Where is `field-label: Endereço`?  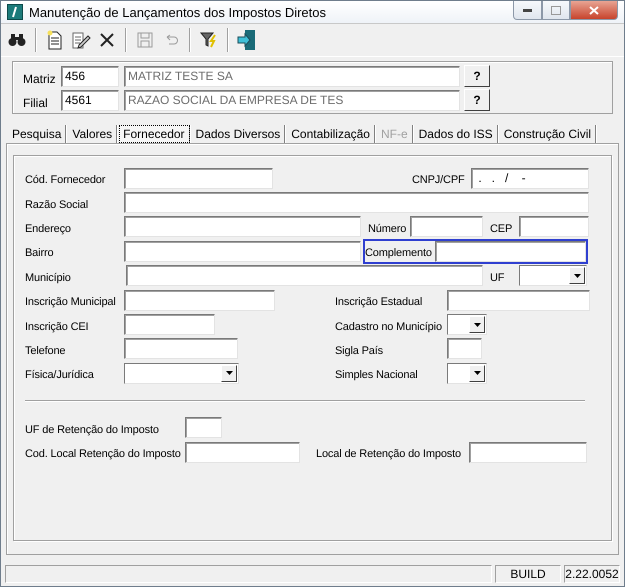 field-label: Endereço is located at coordinates (48, 228).